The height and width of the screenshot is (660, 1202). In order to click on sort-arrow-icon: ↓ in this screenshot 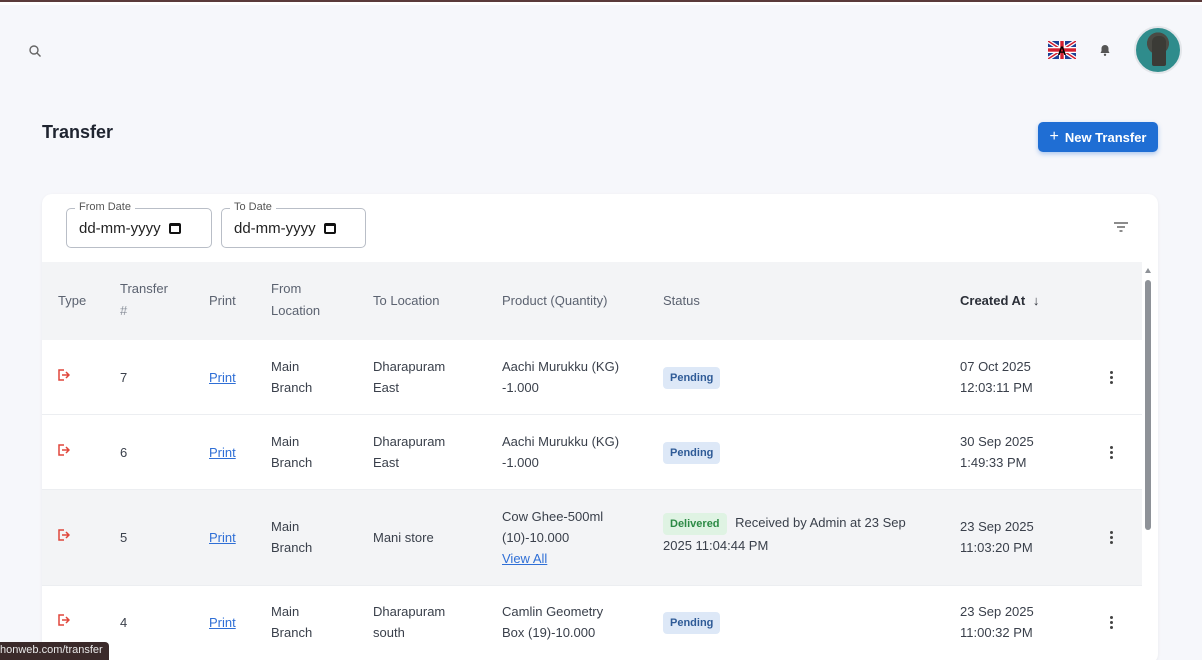, I will do `click(1036, 300)`.